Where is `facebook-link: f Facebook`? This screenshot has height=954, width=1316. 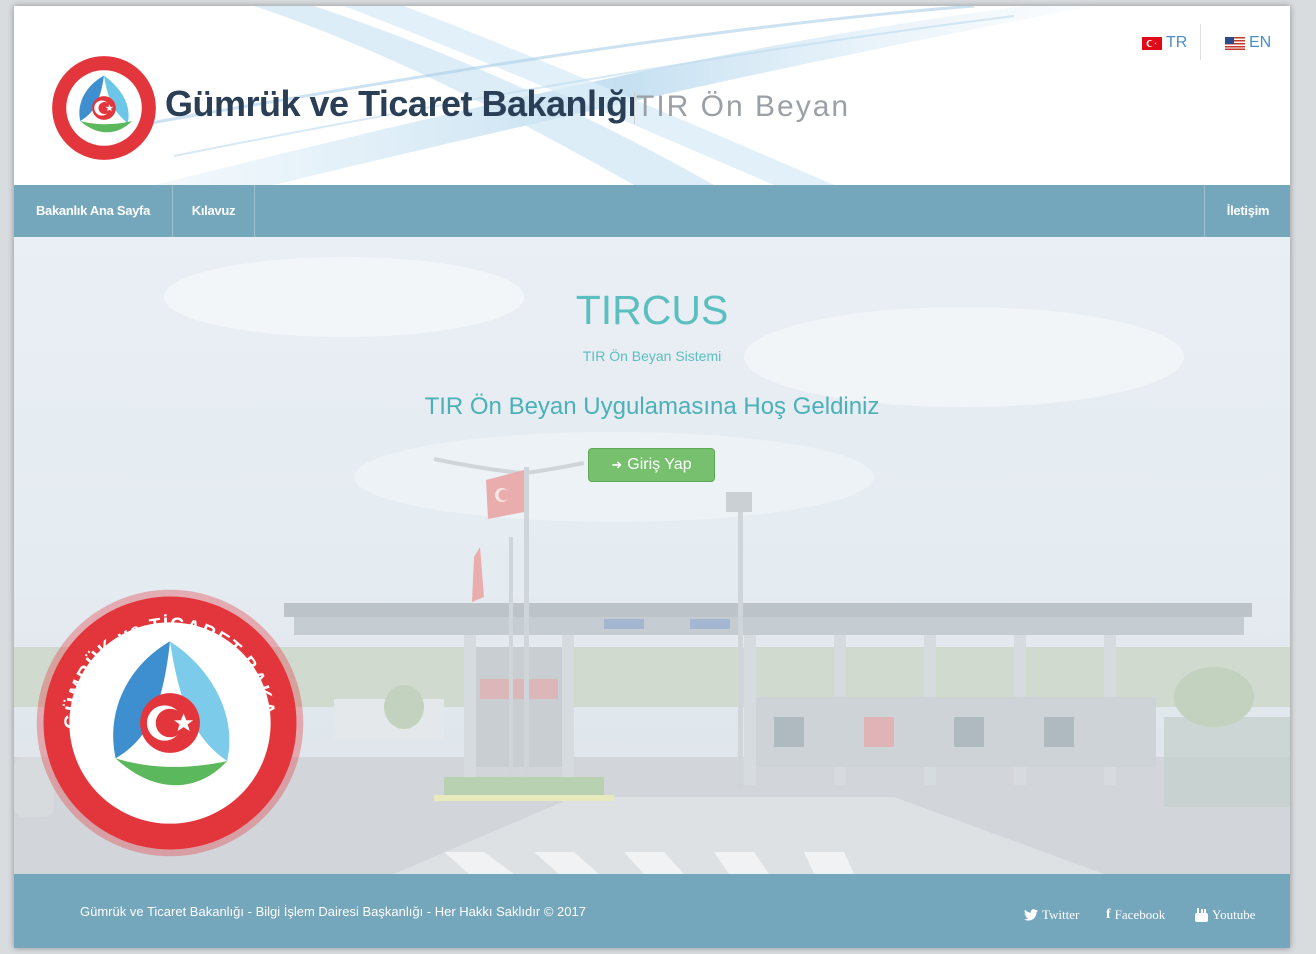
facebook-link: f Facebook is located at coordinates (1135, 915).